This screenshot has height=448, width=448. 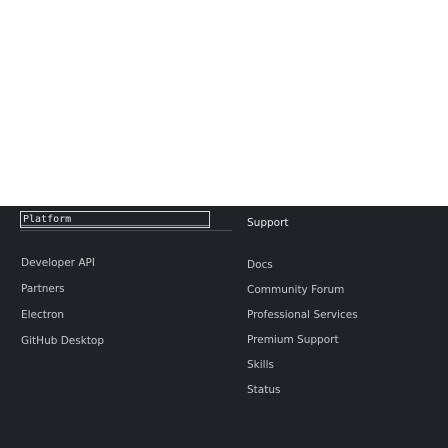 What do you see at coordinates (347, 315) in the screenshot?
I see `footer-link-professional-services: Professional Services` at bounding box center [347, 315].